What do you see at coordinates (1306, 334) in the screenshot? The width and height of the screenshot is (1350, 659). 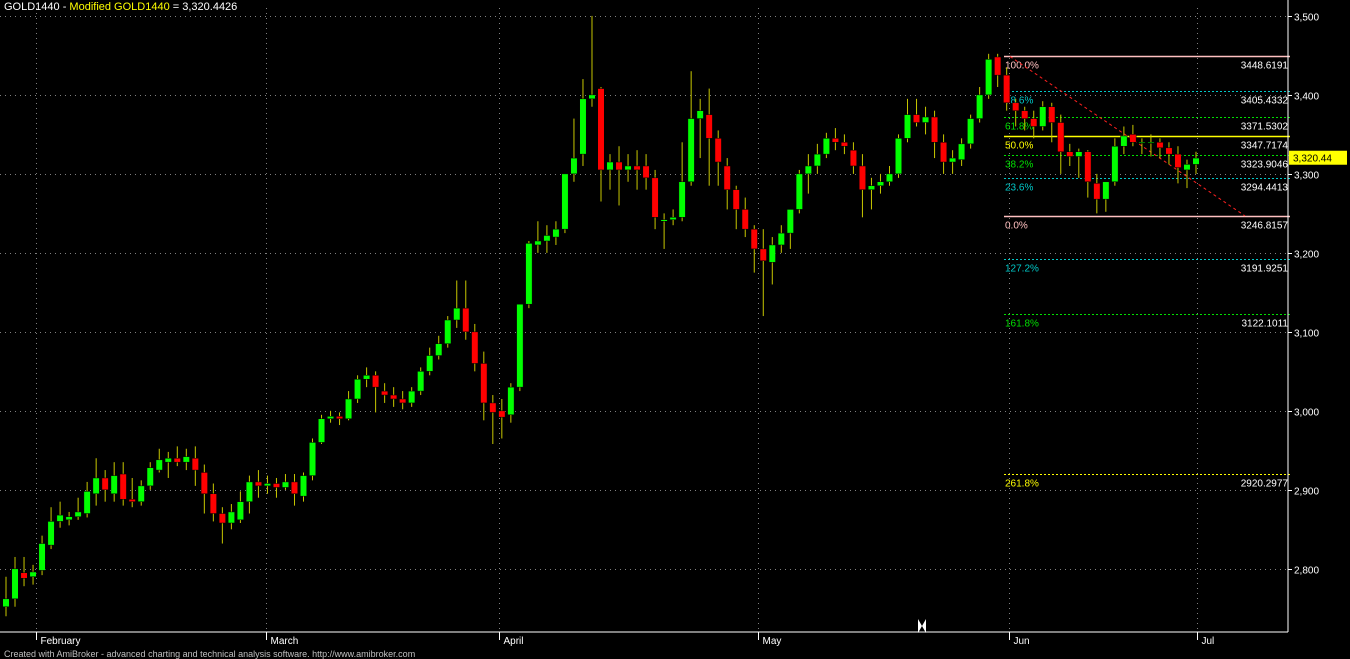 I see `y-tick-label: 3,100` at bounding box center [1306, 334].